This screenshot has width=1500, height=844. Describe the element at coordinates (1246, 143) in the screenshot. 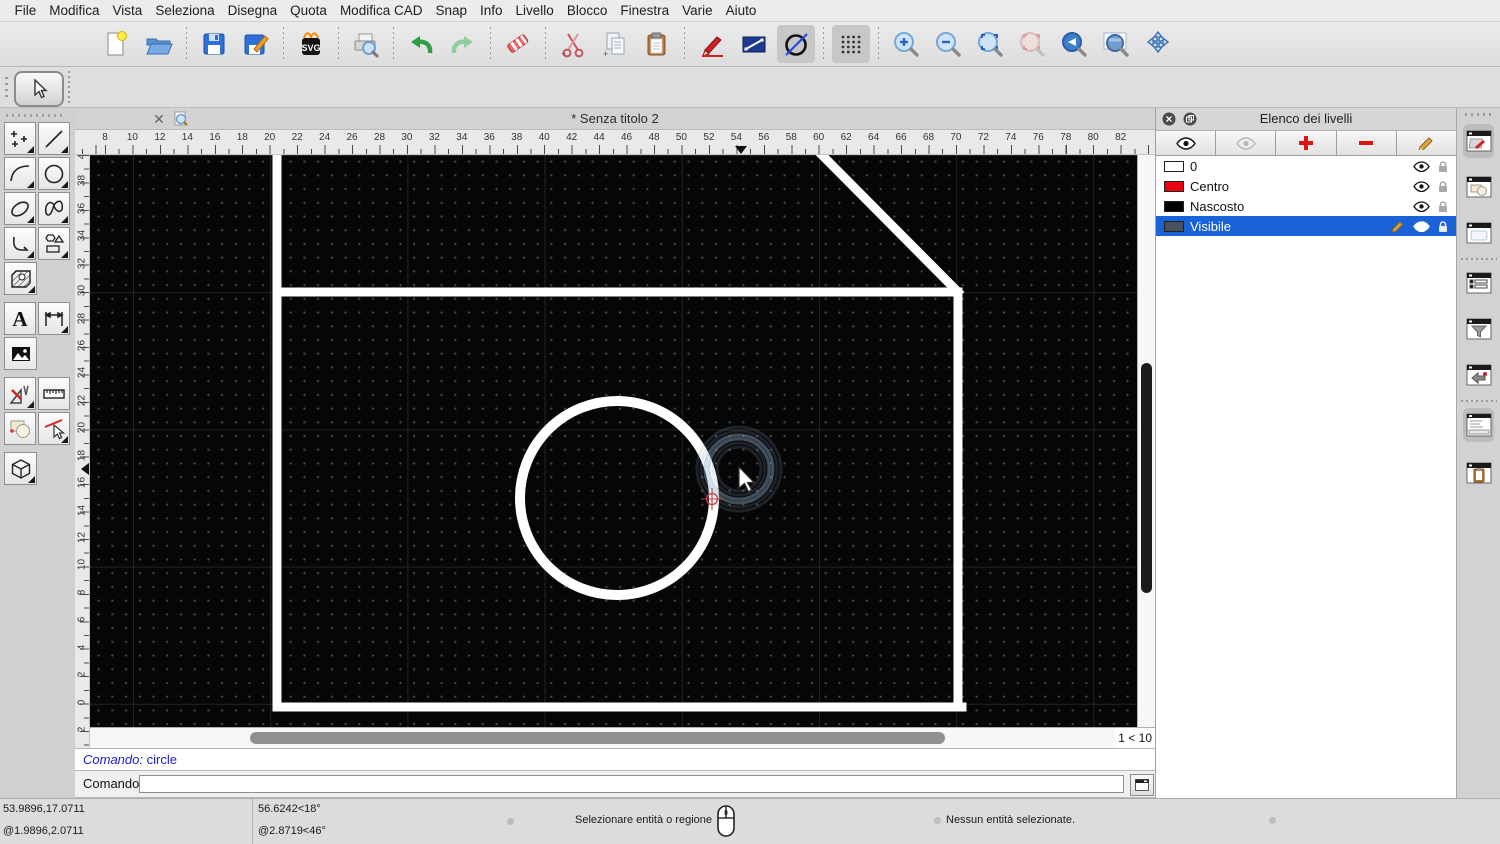

I see `hide-all-layers-button` at that location.